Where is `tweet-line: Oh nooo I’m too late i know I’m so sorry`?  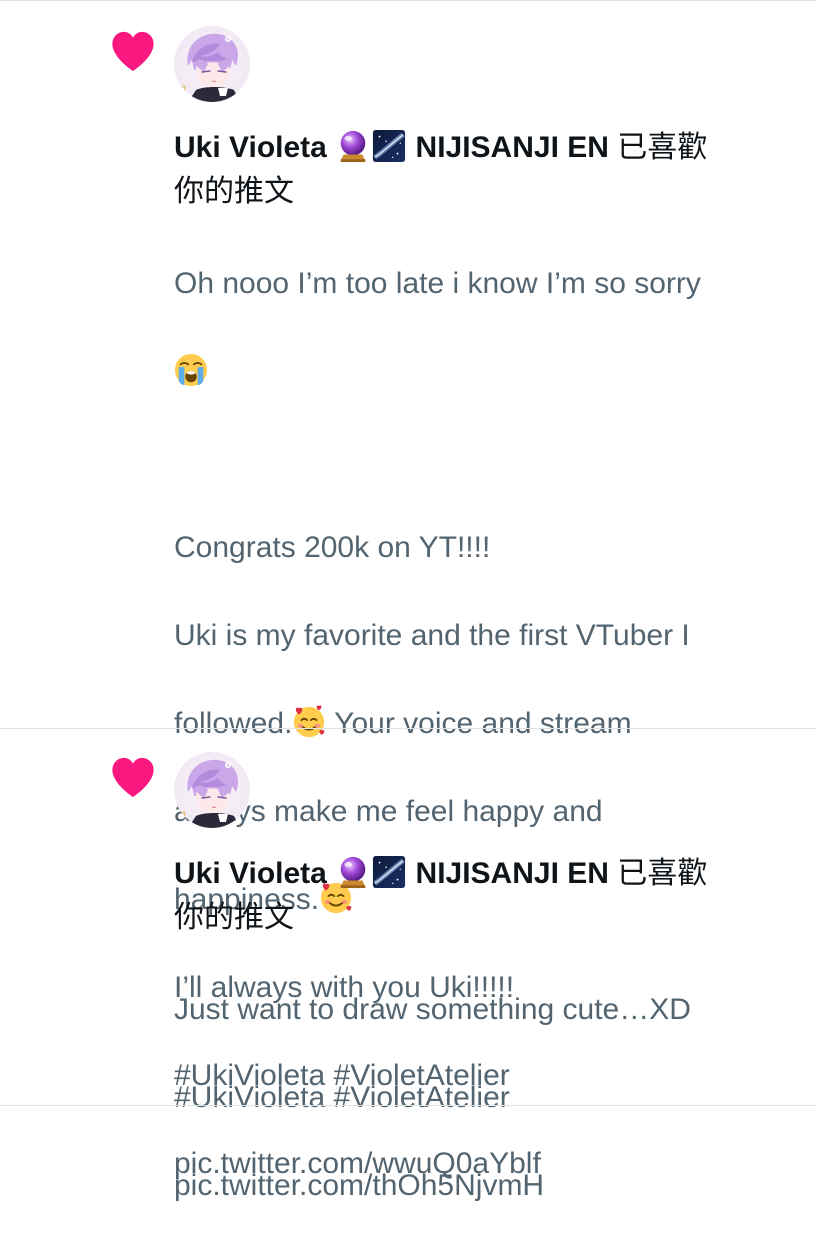 tweet-line: Oh nooo I’m too late i know I’m so sorry is located at coordinates (437, 283).